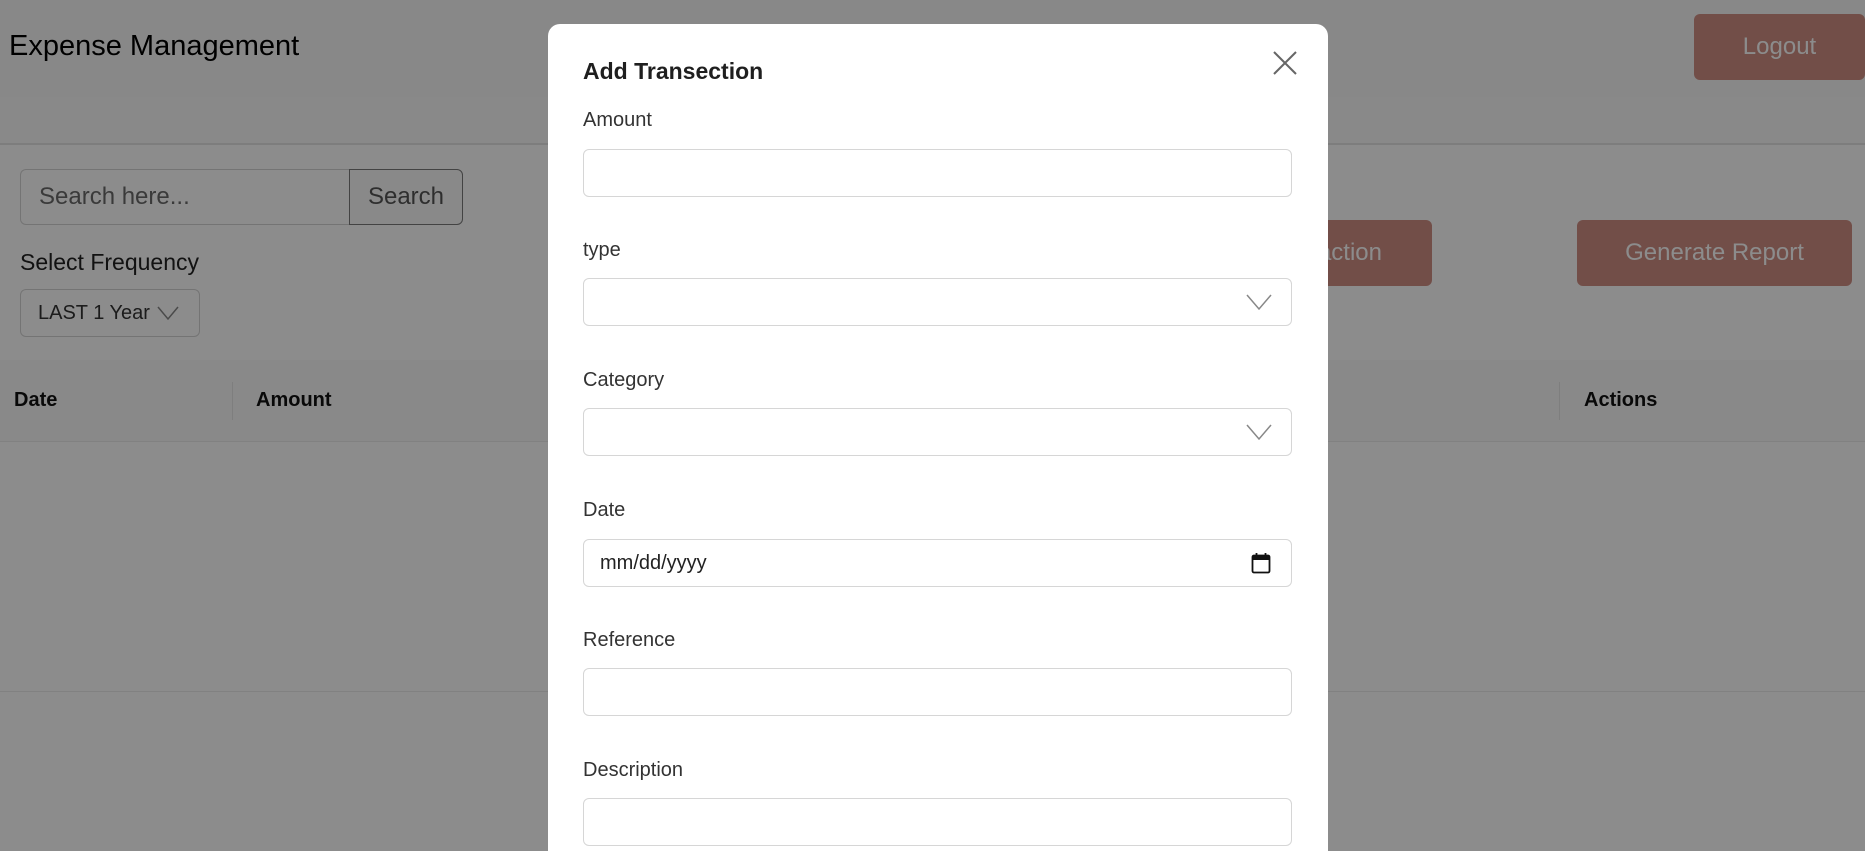 The width and height of the screenshot is (1865, 851). Describe the element at coordinates (937, 563) in the screenshot. I see `date-field: mm/dd/yyyy` at that location.